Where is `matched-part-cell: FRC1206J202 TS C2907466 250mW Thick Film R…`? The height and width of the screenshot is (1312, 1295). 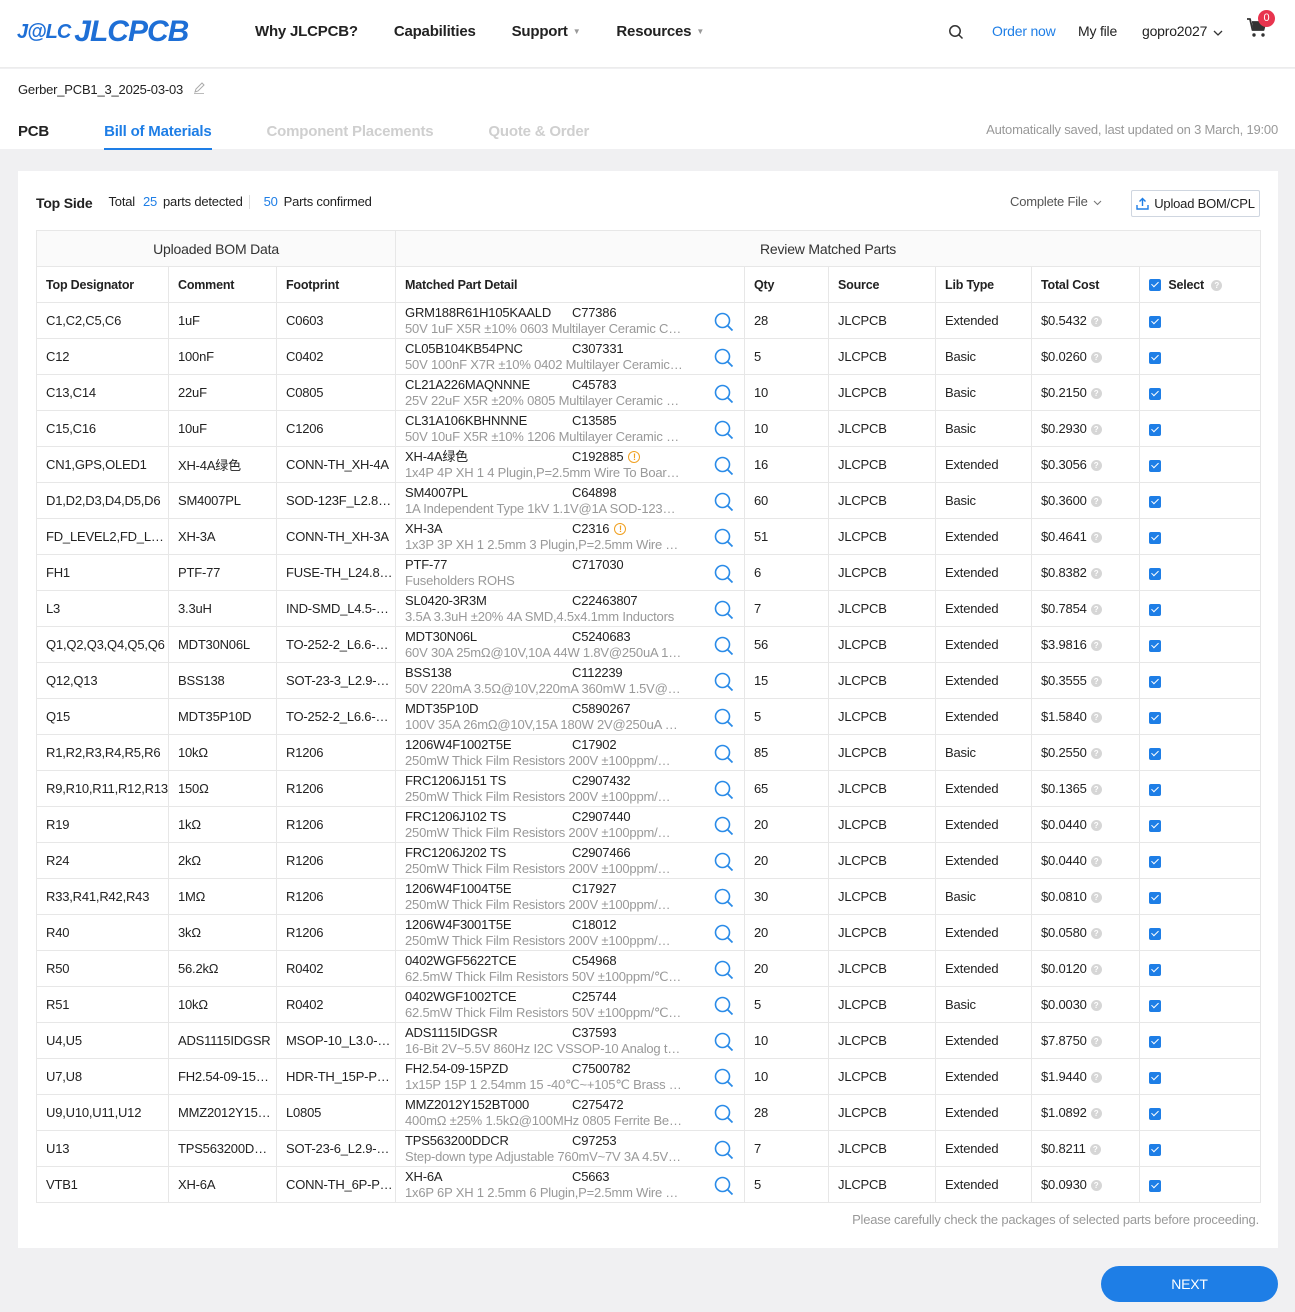
matched-part-cell: FRC1206J202 TS C2907466 250mW Thick Film R… is located at coordinates (570, 860).